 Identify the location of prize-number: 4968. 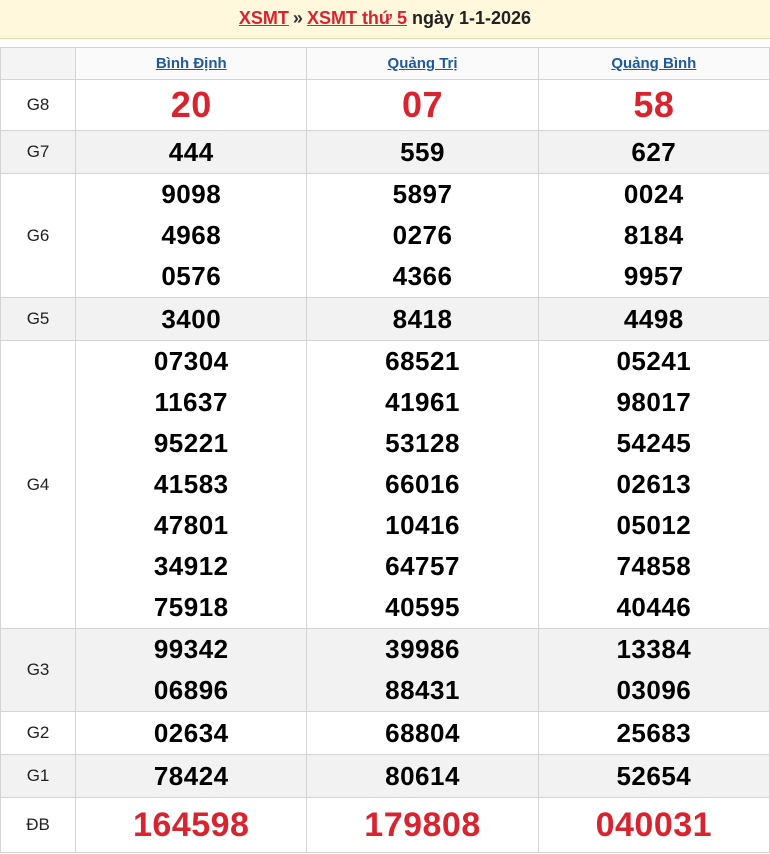
(191, 235).